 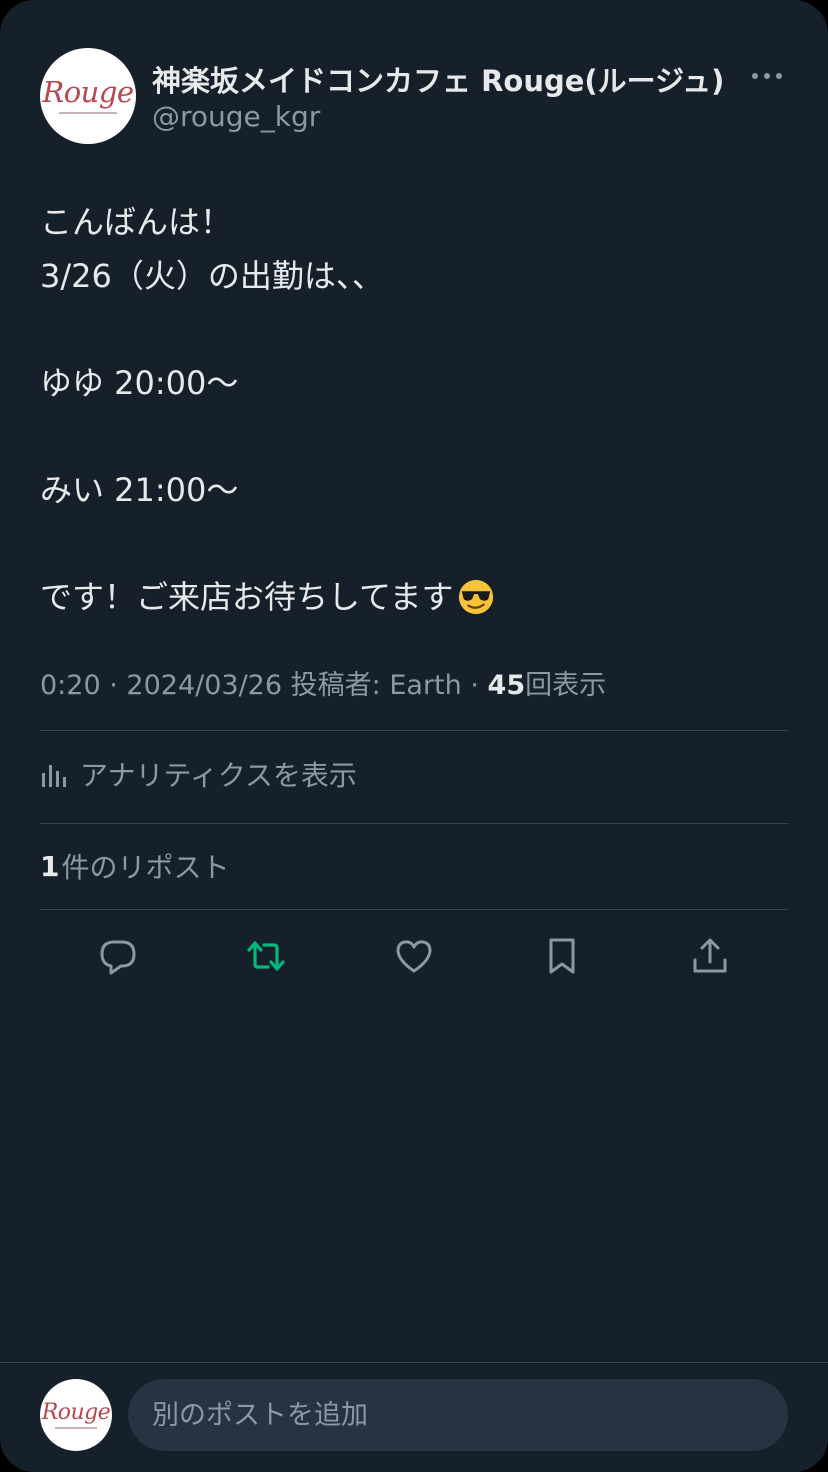 I want to click on post-line: みい 21:00～, so click(x=139, y=489).